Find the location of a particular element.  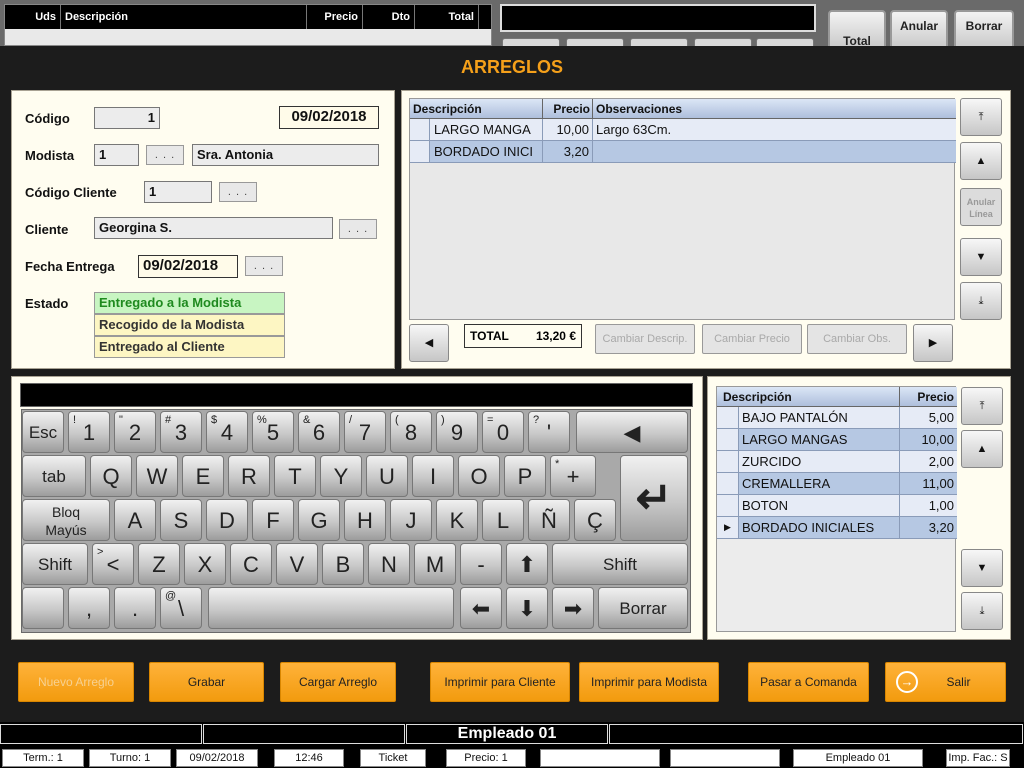

last-line-button: ⤓ is located at coordinates (981, 301).